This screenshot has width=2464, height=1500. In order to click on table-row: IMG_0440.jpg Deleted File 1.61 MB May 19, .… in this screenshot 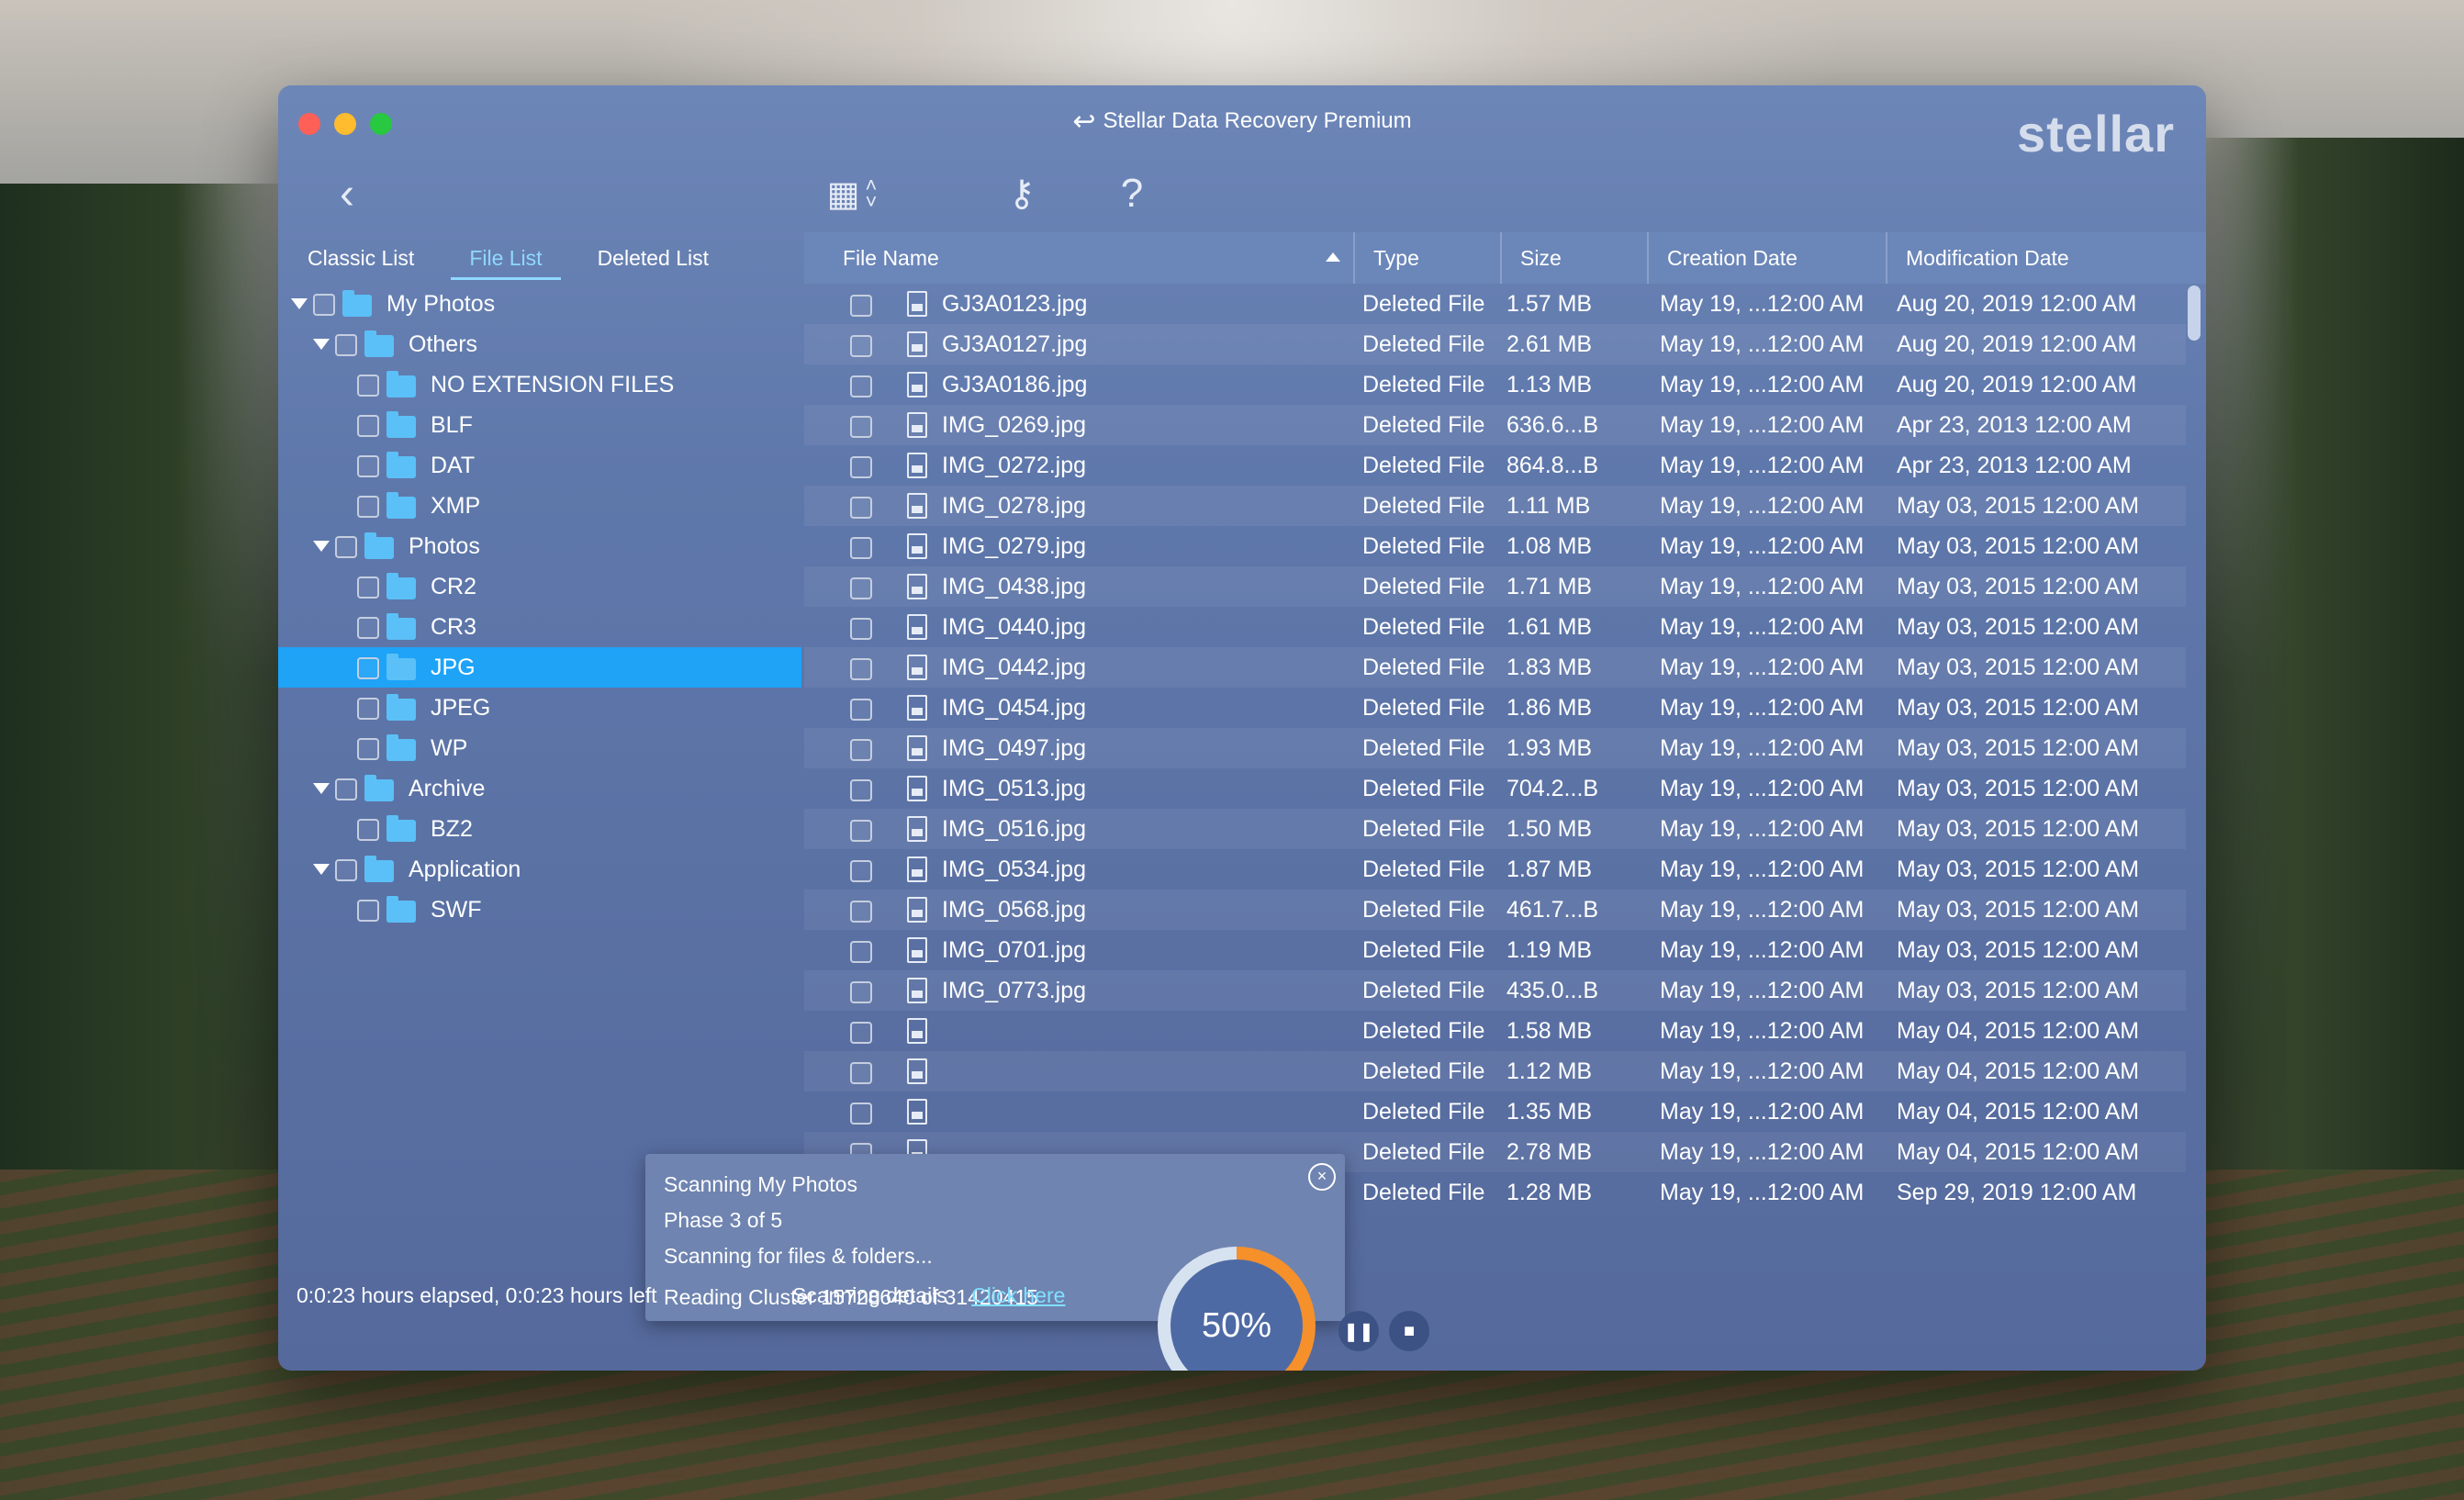, I will do `click(1495, 627)`.